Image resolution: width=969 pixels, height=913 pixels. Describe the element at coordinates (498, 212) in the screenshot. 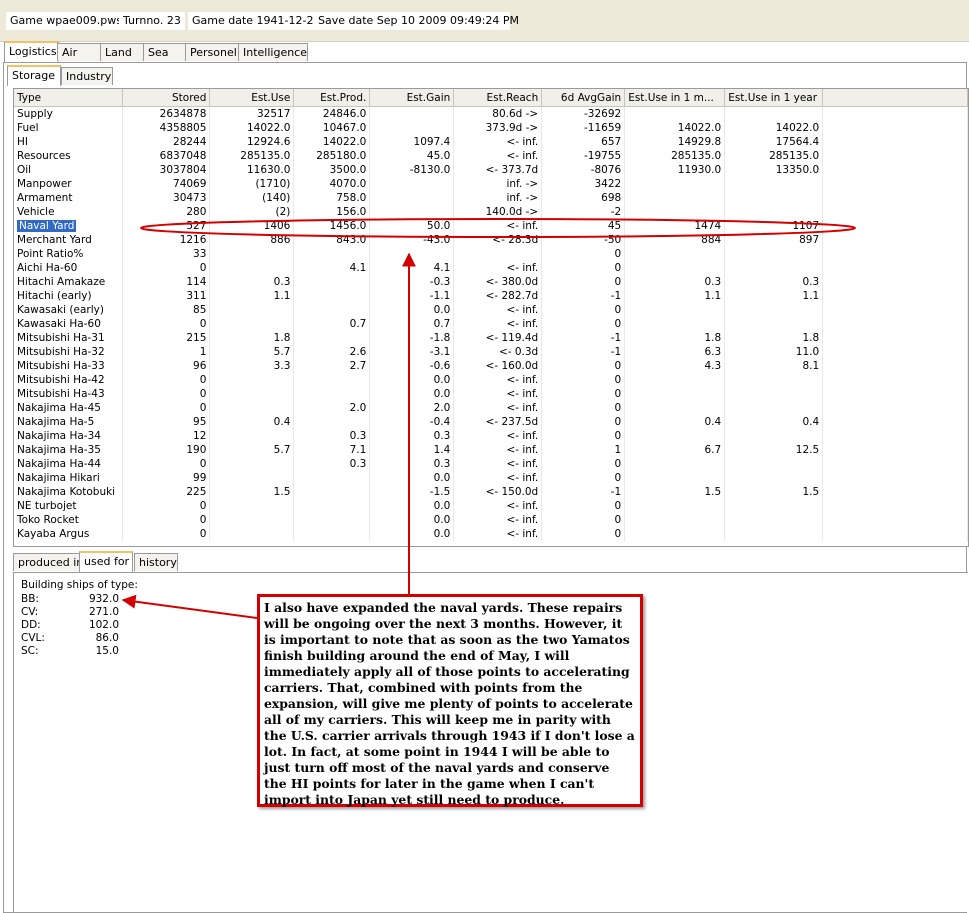

I see `row-value-cell: 140.0d ->` at that location.